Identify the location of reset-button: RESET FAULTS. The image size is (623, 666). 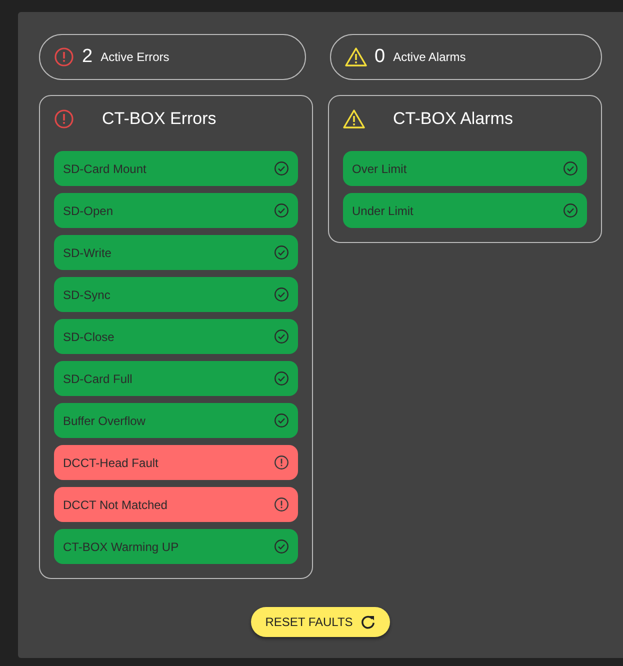
(320, 622).